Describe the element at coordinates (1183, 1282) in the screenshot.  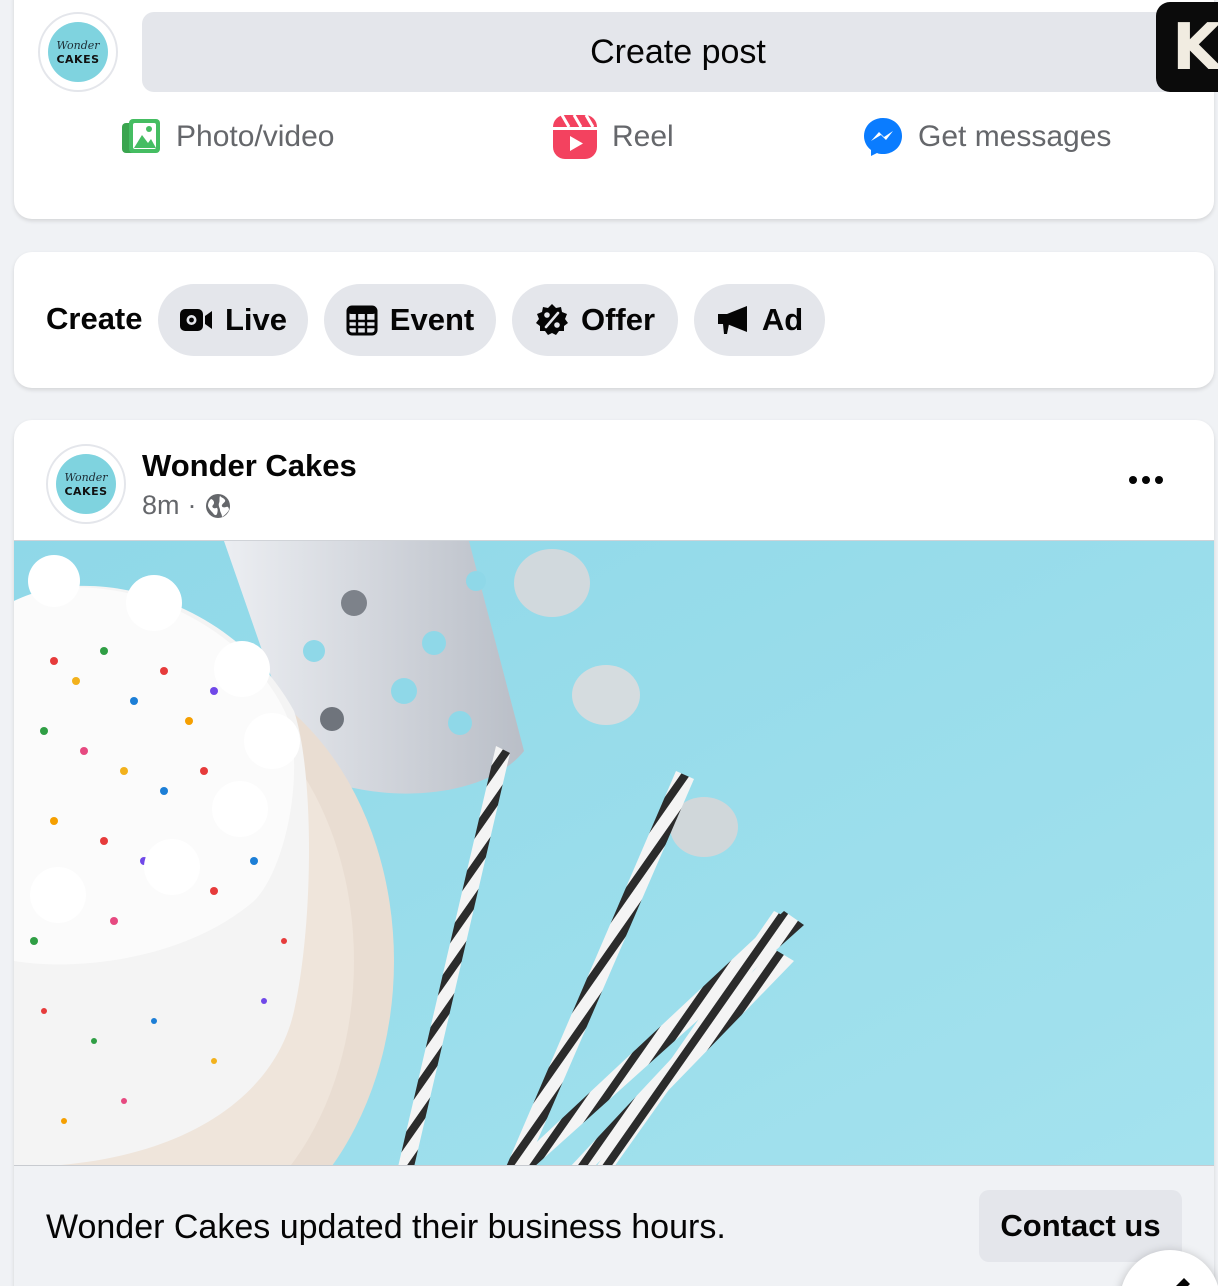
I see `edit-icon` at that location.